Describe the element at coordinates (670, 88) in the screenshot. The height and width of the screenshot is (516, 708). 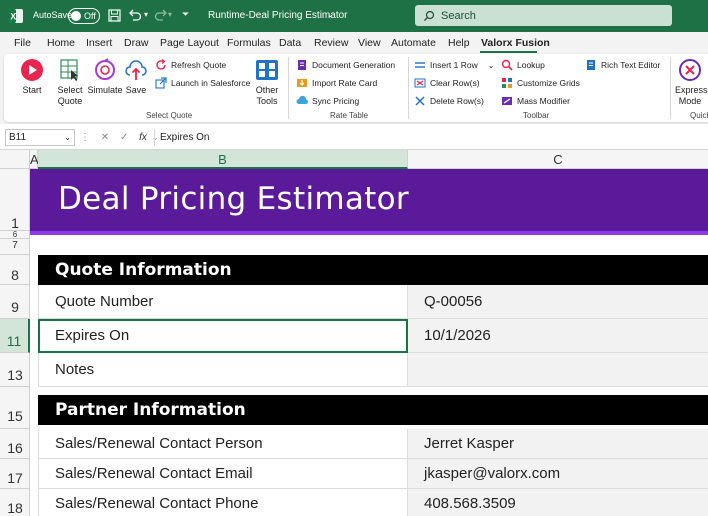
I see `ribbon-separator` at that location.